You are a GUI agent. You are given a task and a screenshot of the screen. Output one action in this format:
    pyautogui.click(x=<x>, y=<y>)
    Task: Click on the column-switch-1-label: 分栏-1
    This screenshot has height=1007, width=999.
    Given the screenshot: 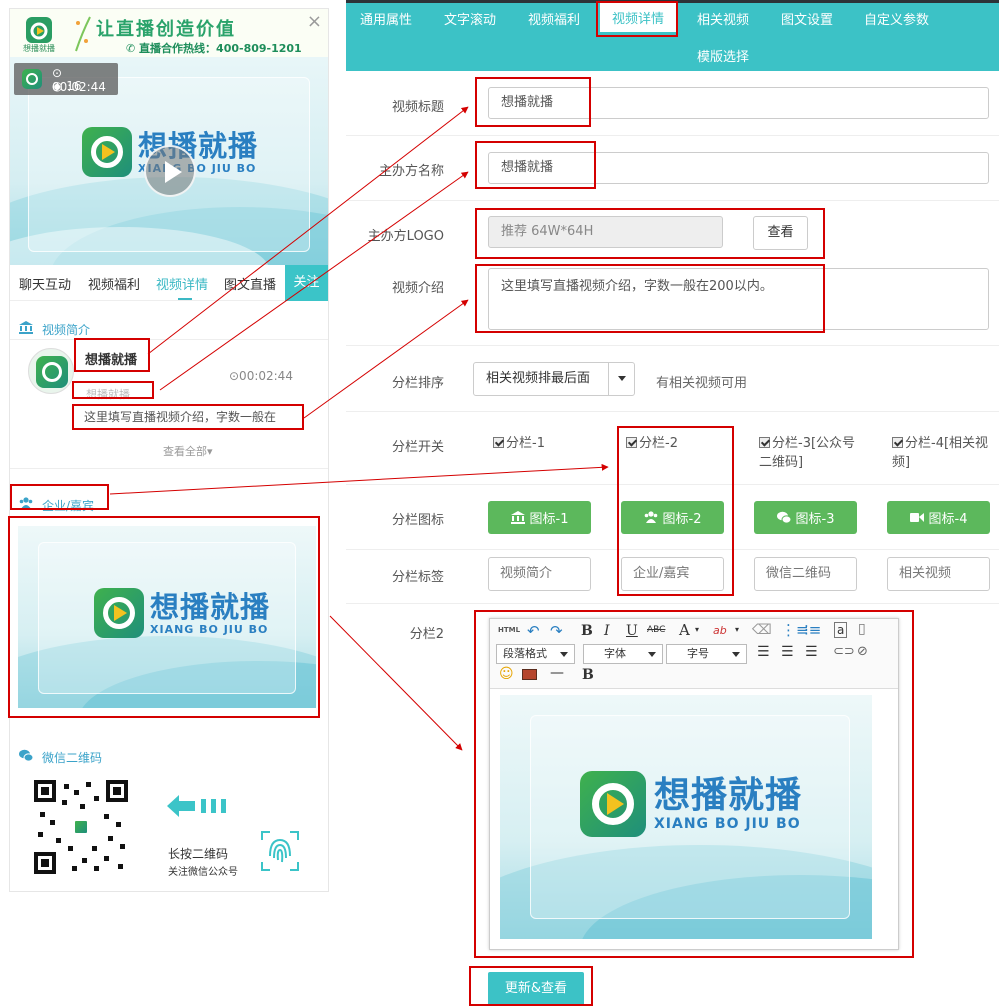 What is the action you would take?
    pyautogui.click(x=525, y=443)
    